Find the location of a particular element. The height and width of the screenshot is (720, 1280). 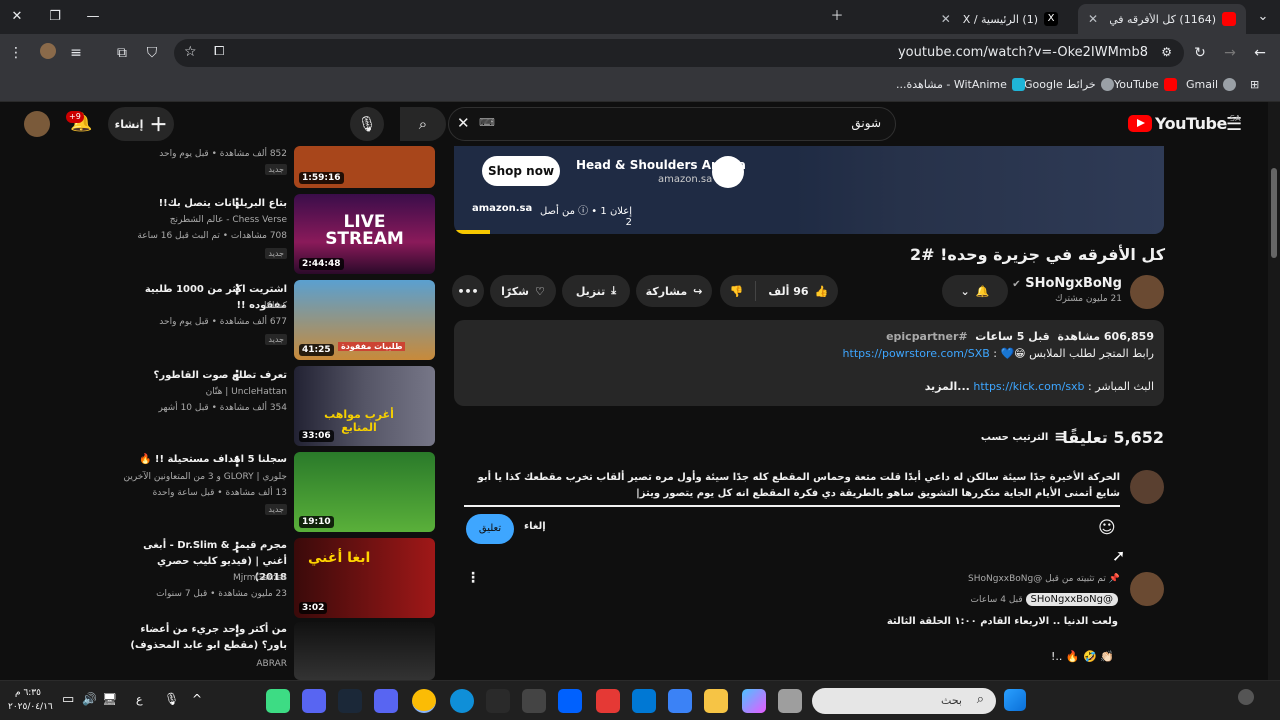

edge-icon is located at coordinates (462, 701).